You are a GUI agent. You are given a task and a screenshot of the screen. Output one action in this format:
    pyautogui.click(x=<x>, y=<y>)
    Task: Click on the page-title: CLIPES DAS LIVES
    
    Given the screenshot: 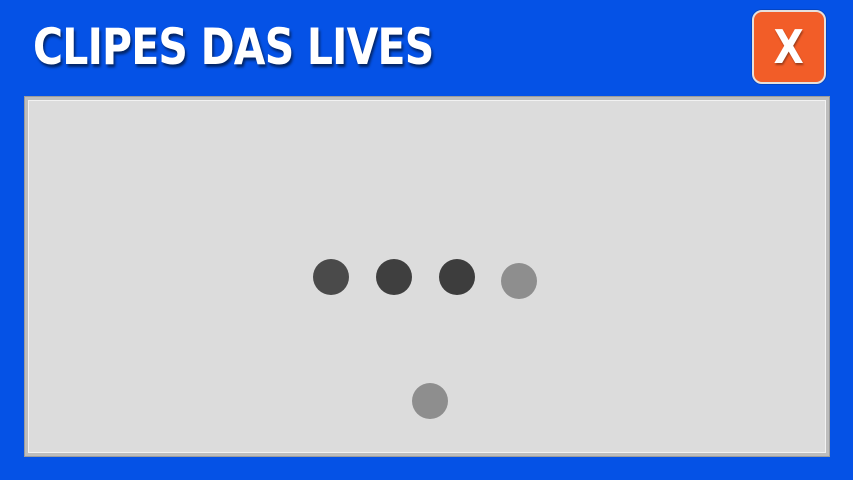 What is the action you would take?
    pyautogui.click(x=233, y=47)
    